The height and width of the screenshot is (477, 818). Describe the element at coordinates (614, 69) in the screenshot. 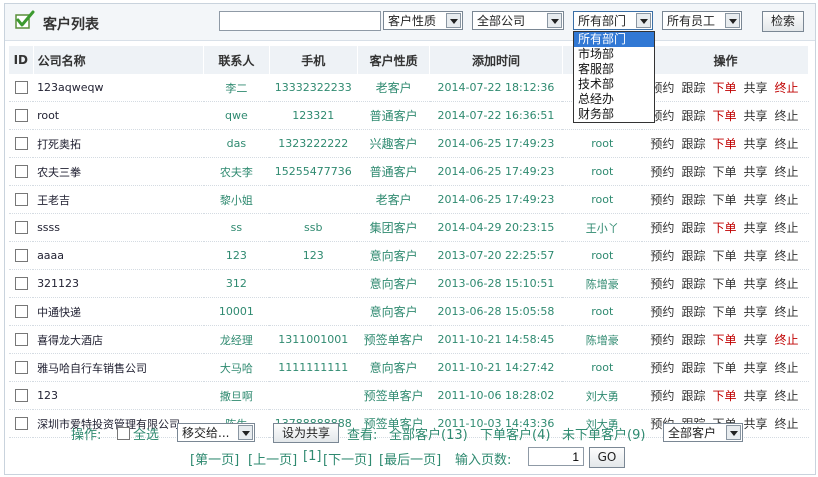

I see `department-option: 客服部` at that location.